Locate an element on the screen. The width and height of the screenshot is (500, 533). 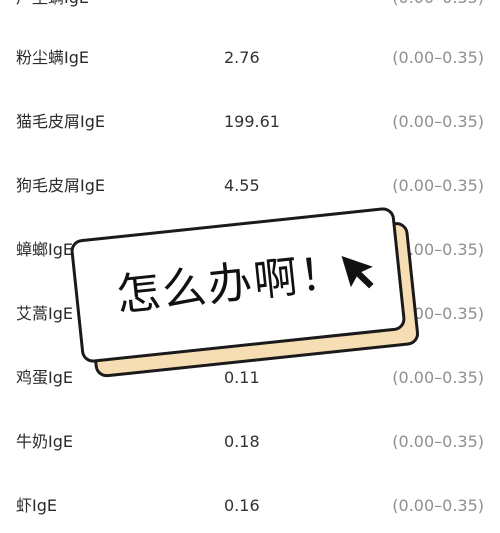
allergen-value: 2.76 is located at coordinates (242, 57).